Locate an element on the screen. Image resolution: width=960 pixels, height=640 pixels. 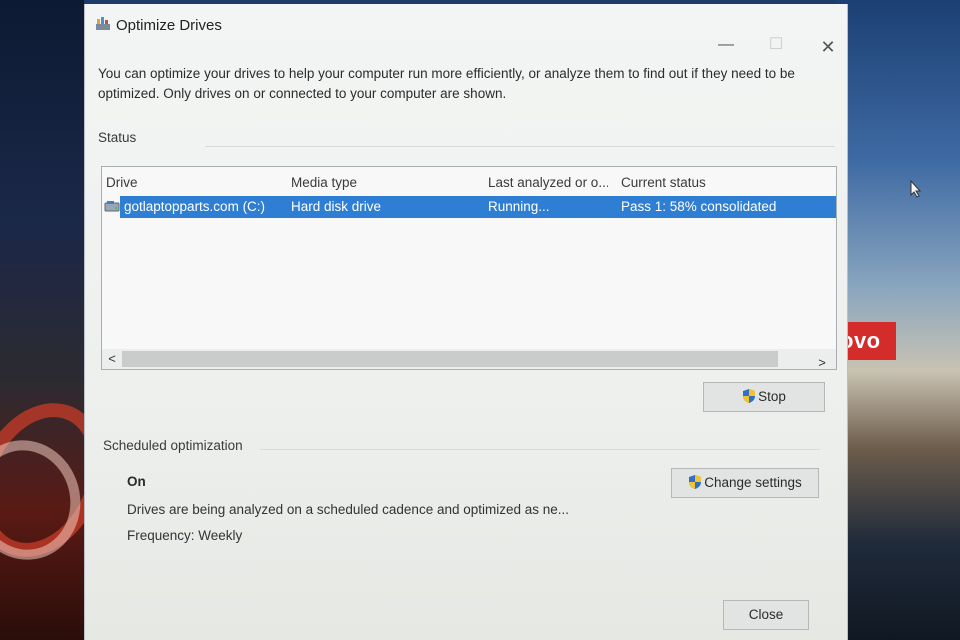
defrag-icon is located at coordinates (103, 24).